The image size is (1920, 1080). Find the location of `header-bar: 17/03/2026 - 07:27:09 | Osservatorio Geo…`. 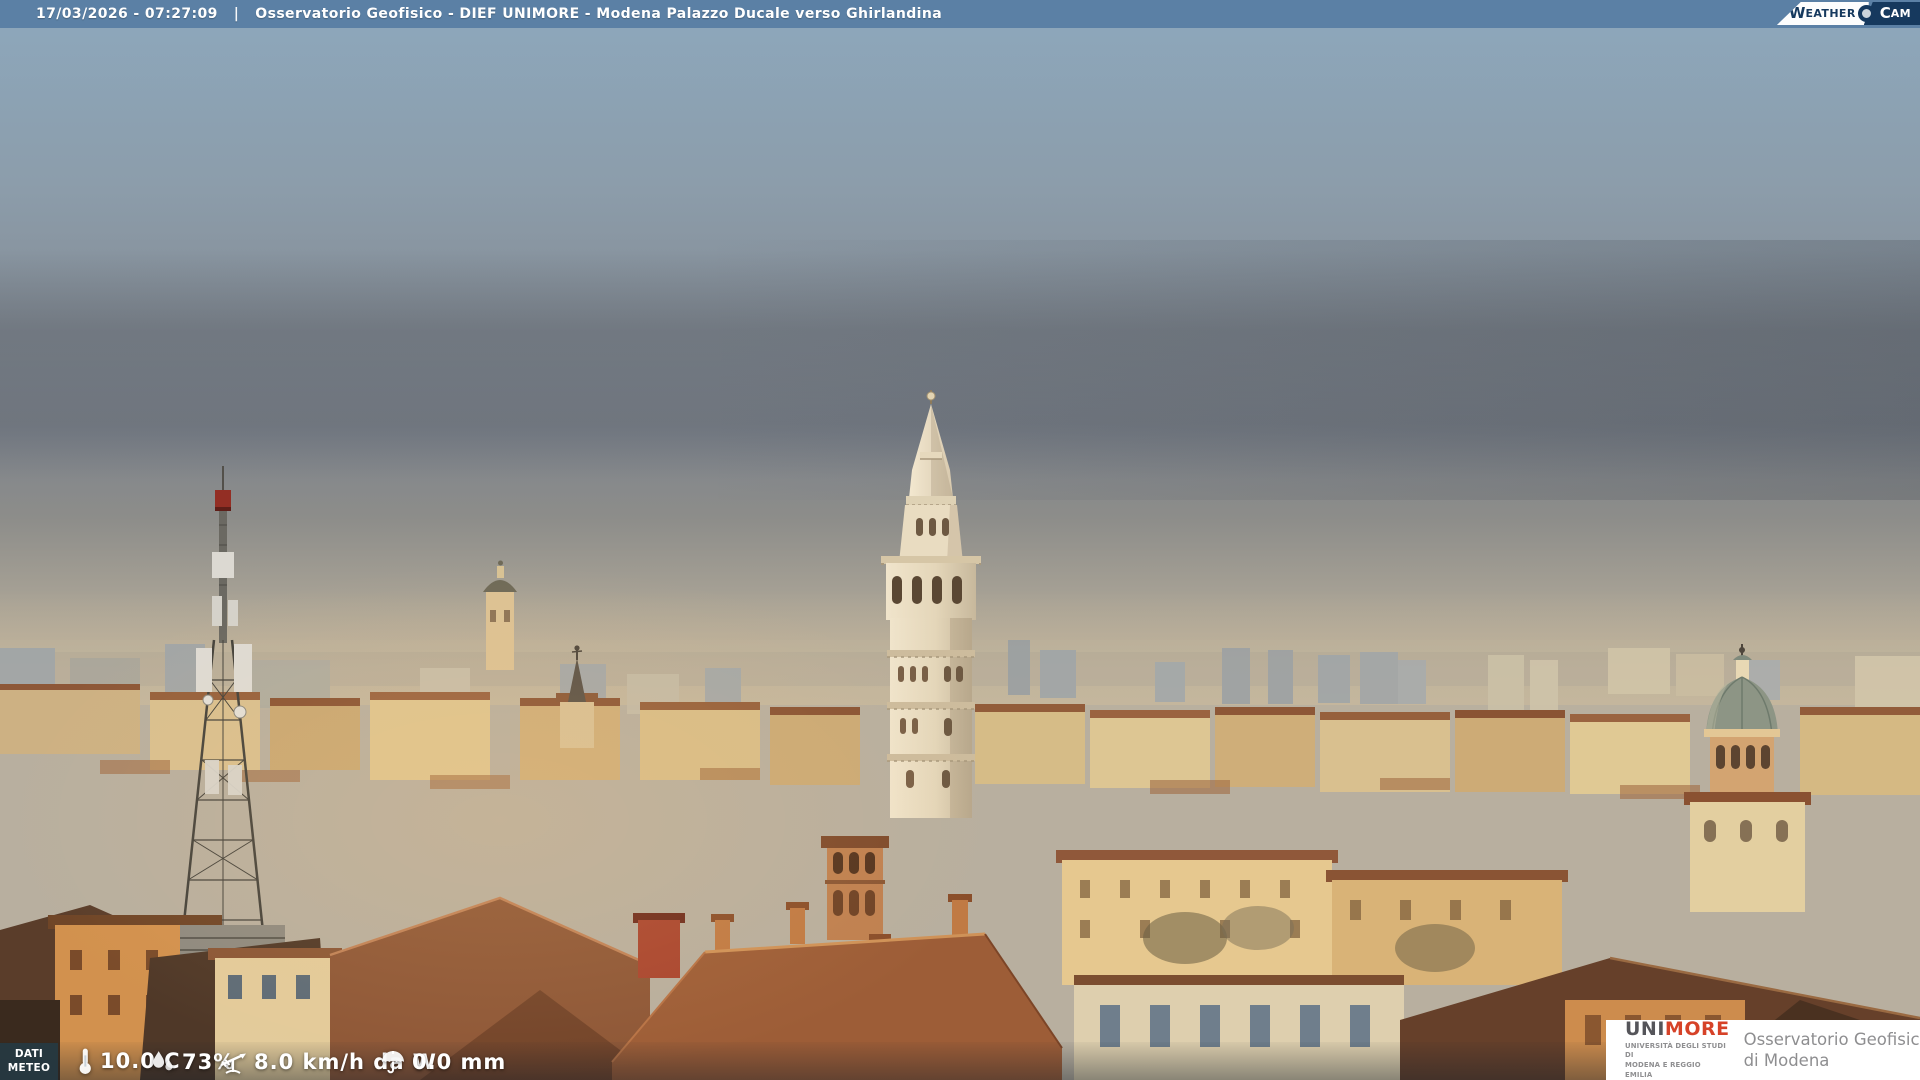

header-bar: 17/03/2026 - 07:27:09 | Osservatorio Geo… is located at coordinates (960, 14).